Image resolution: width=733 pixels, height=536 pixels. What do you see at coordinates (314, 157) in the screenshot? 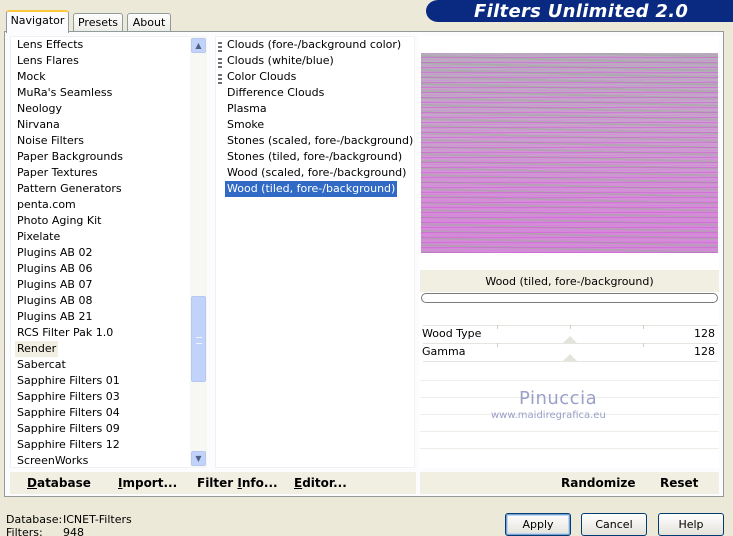
I see `filter-item: Stones (tiled, fore-/background)` at bounding box center [314, 157].